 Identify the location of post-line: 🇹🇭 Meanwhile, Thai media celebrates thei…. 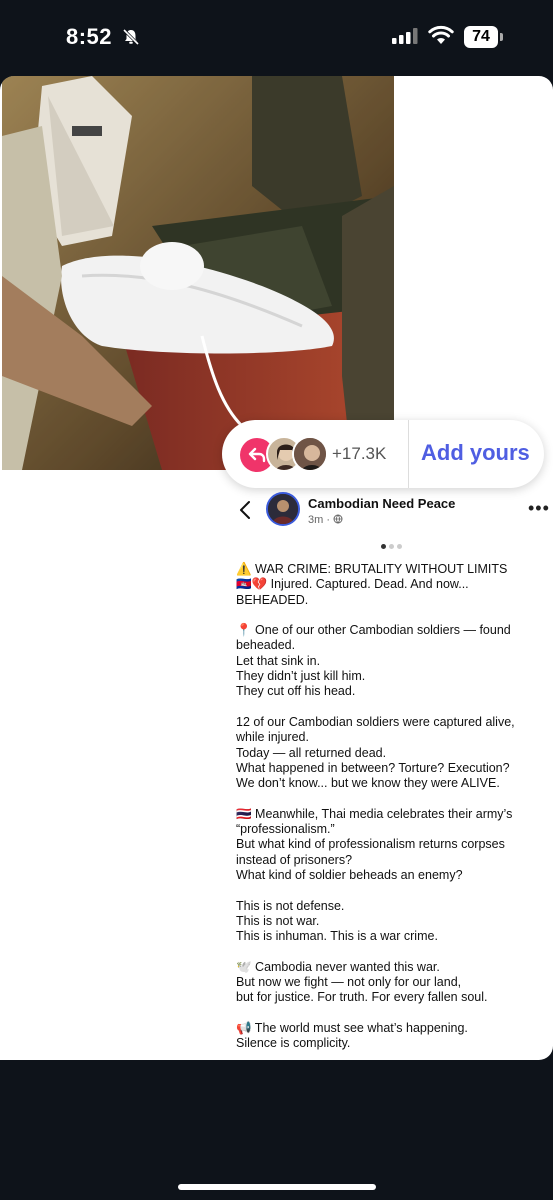
(374, 813).